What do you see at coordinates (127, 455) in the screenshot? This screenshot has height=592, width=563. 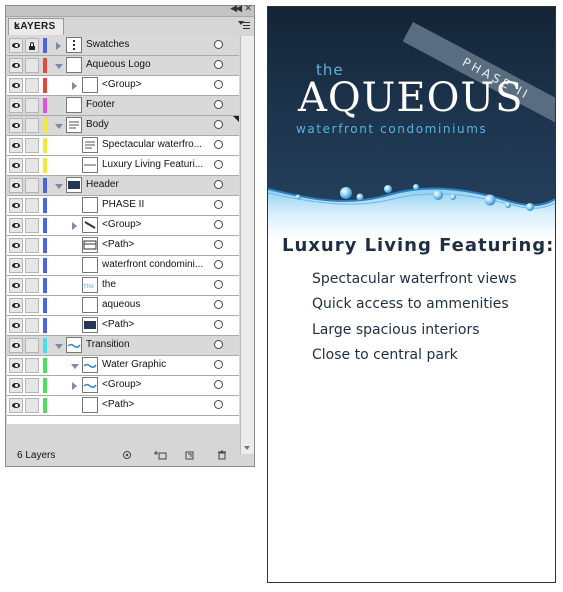 I see `locate-object-icon` at bounding box center [127, 455].